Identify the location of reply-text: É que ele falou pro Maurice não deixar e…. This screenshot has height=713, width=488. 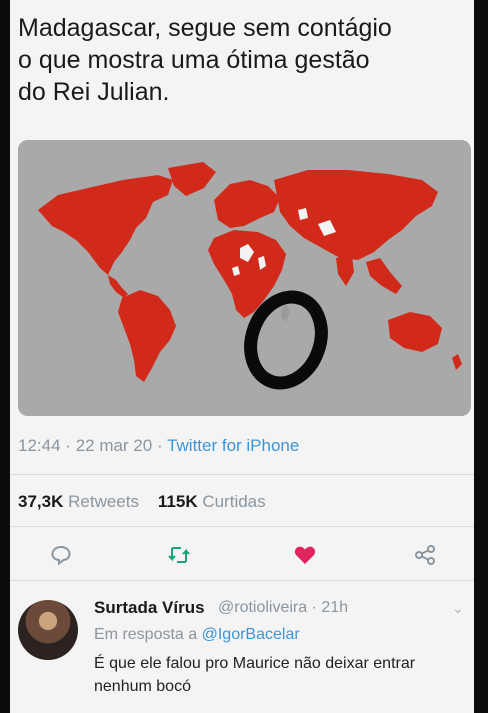
(255, 675).